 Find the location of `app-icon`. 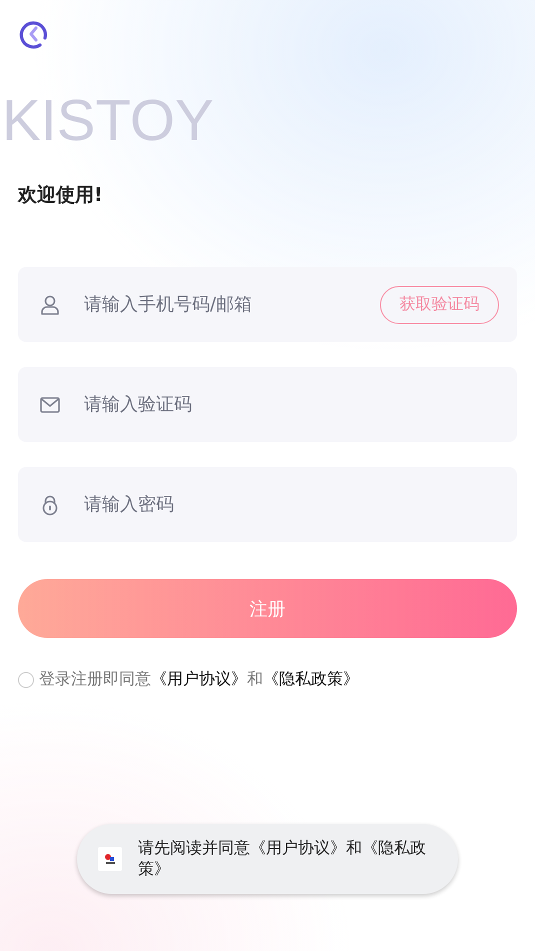

app-icon is located at coordinates (110, 859).